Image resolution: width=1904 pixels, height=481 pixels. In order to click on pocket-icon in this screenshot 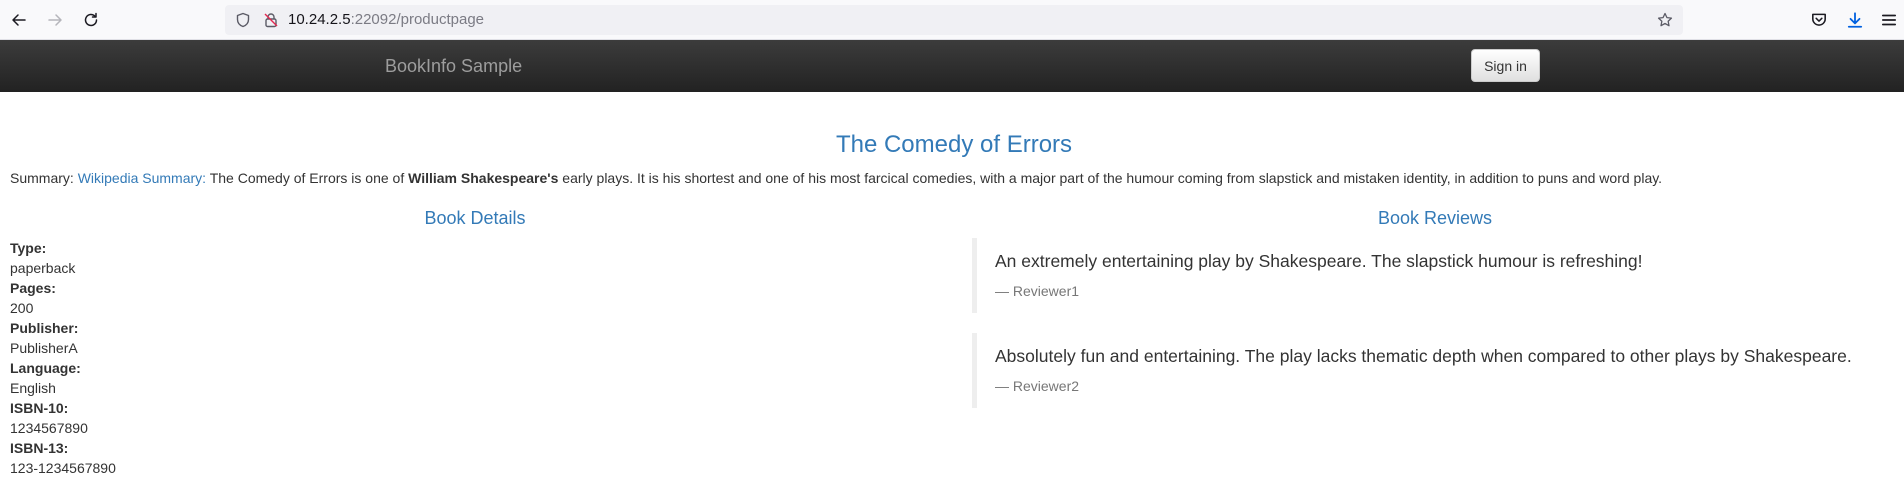, I will do `click(1819, 20)`.